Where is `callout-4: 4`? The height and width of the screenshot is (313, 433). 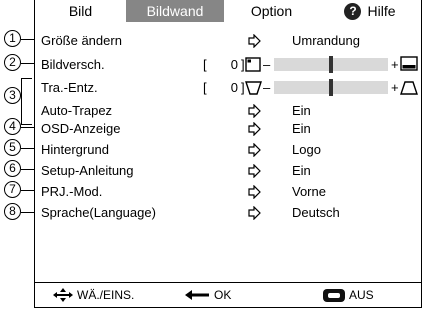
callout-4: 4 is located at coordinates (19, 127).